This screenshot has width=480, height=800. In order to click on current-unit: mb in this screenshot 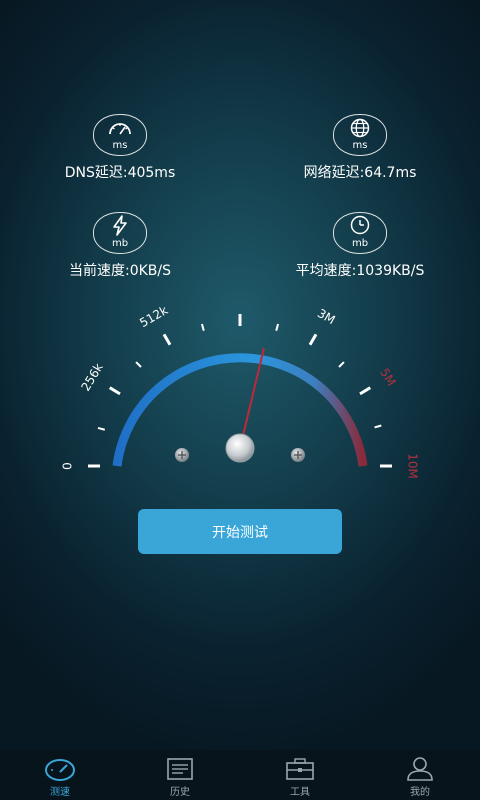, I will do `click(120, 243)`.